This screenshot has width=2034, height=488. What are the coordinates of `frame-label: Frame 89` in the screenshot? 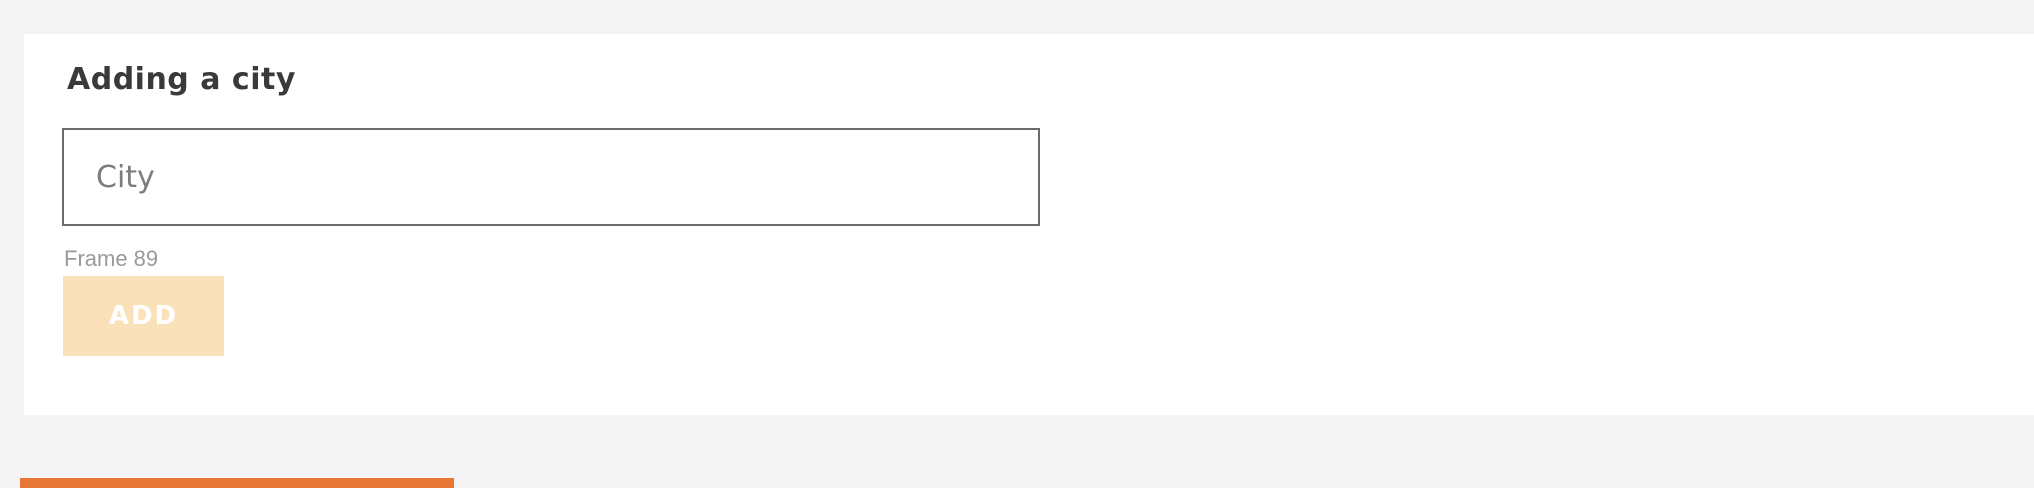 It's located at (111, 258).